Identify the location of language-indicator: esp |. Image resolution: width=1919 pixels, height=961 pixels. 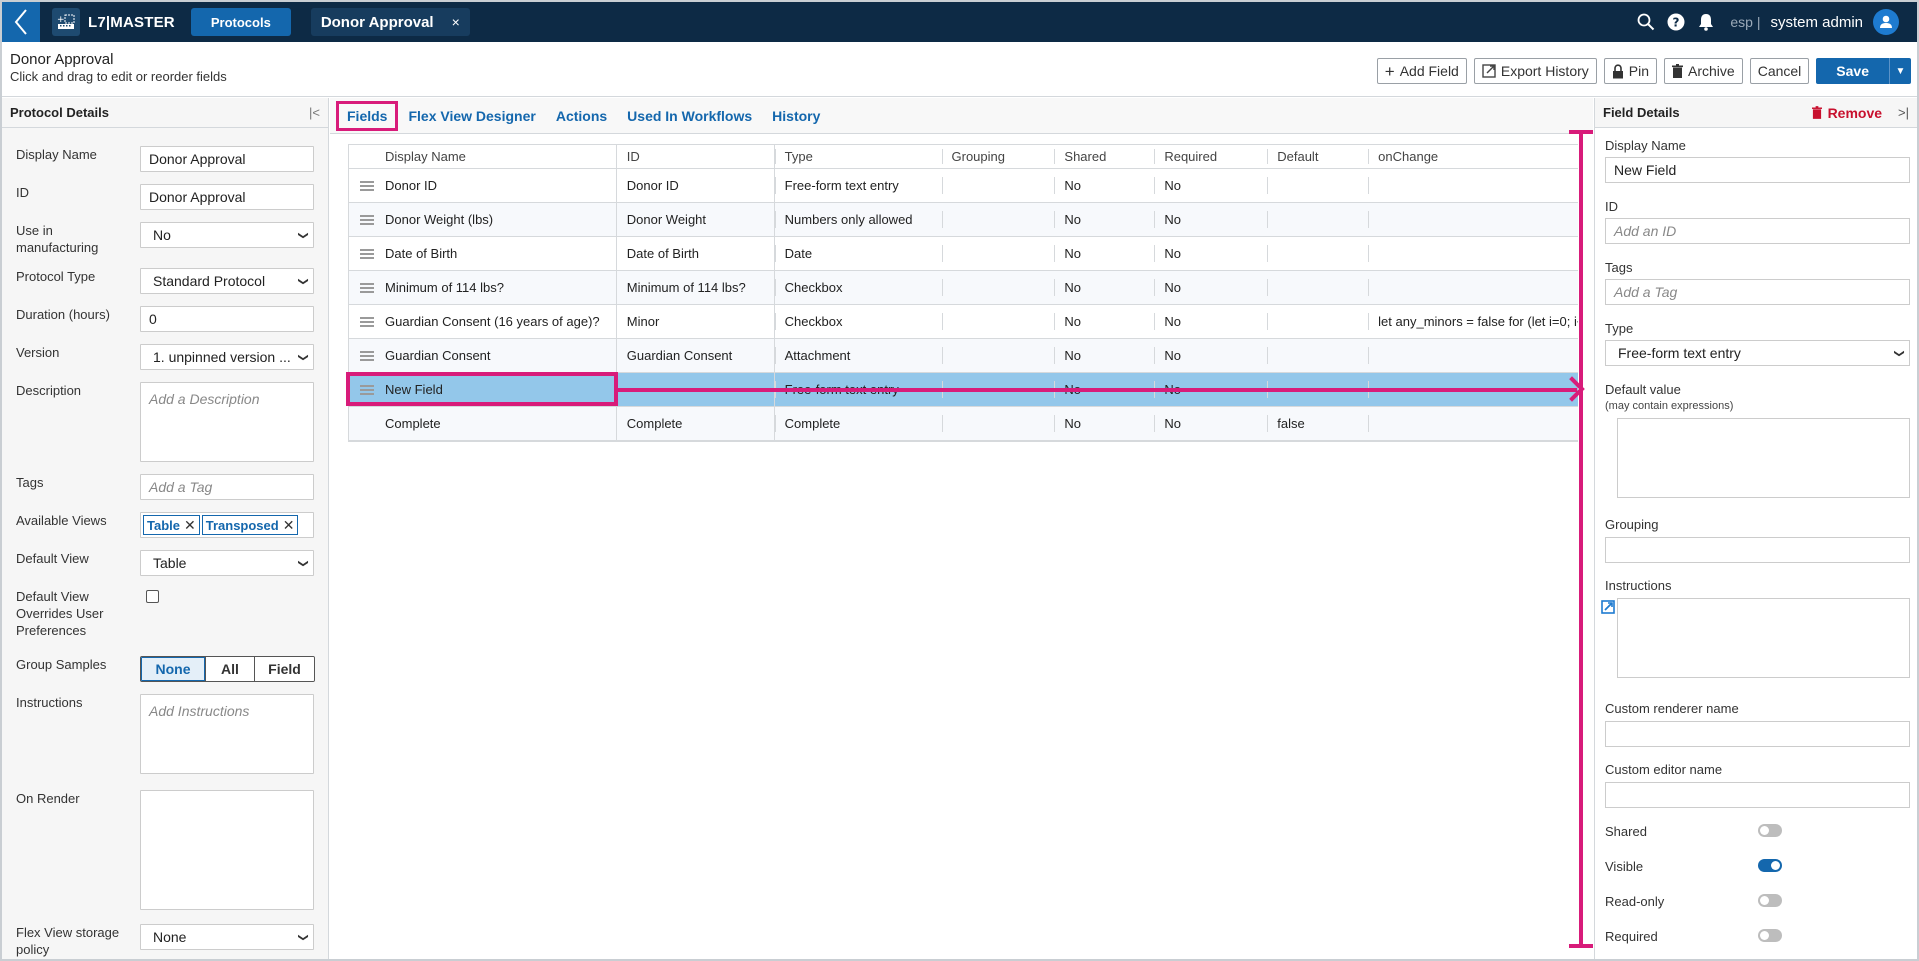
(1745, 22).